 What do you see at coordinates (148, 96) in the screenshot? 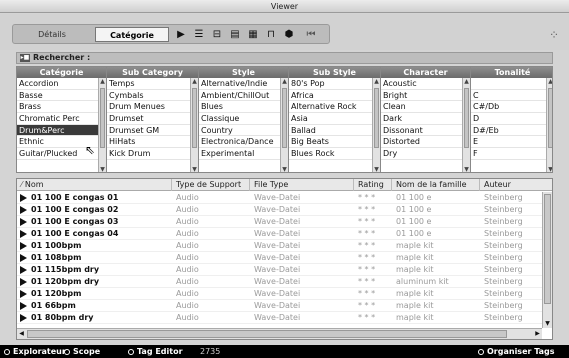
I see `filter-item: Cymbals` at bounding box center [148, 96].